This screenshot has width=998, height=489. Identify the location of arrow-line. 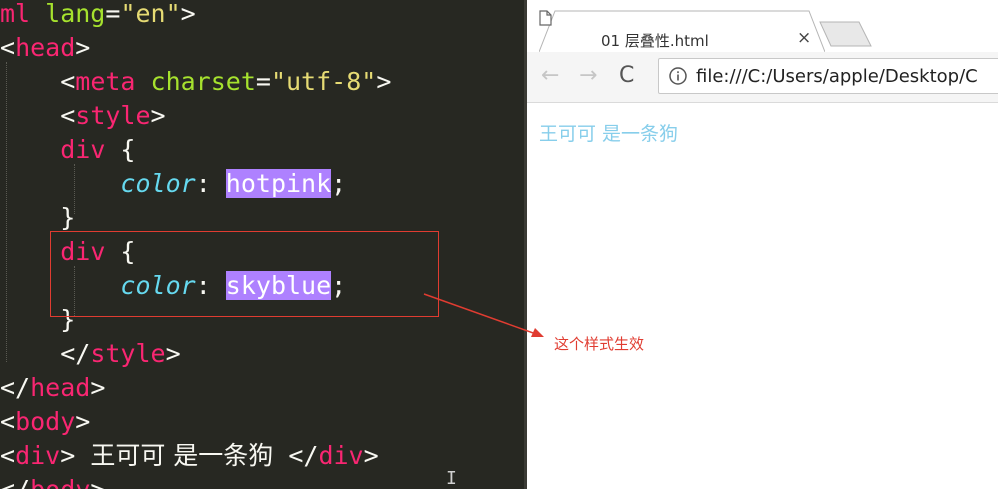
(480, 314).